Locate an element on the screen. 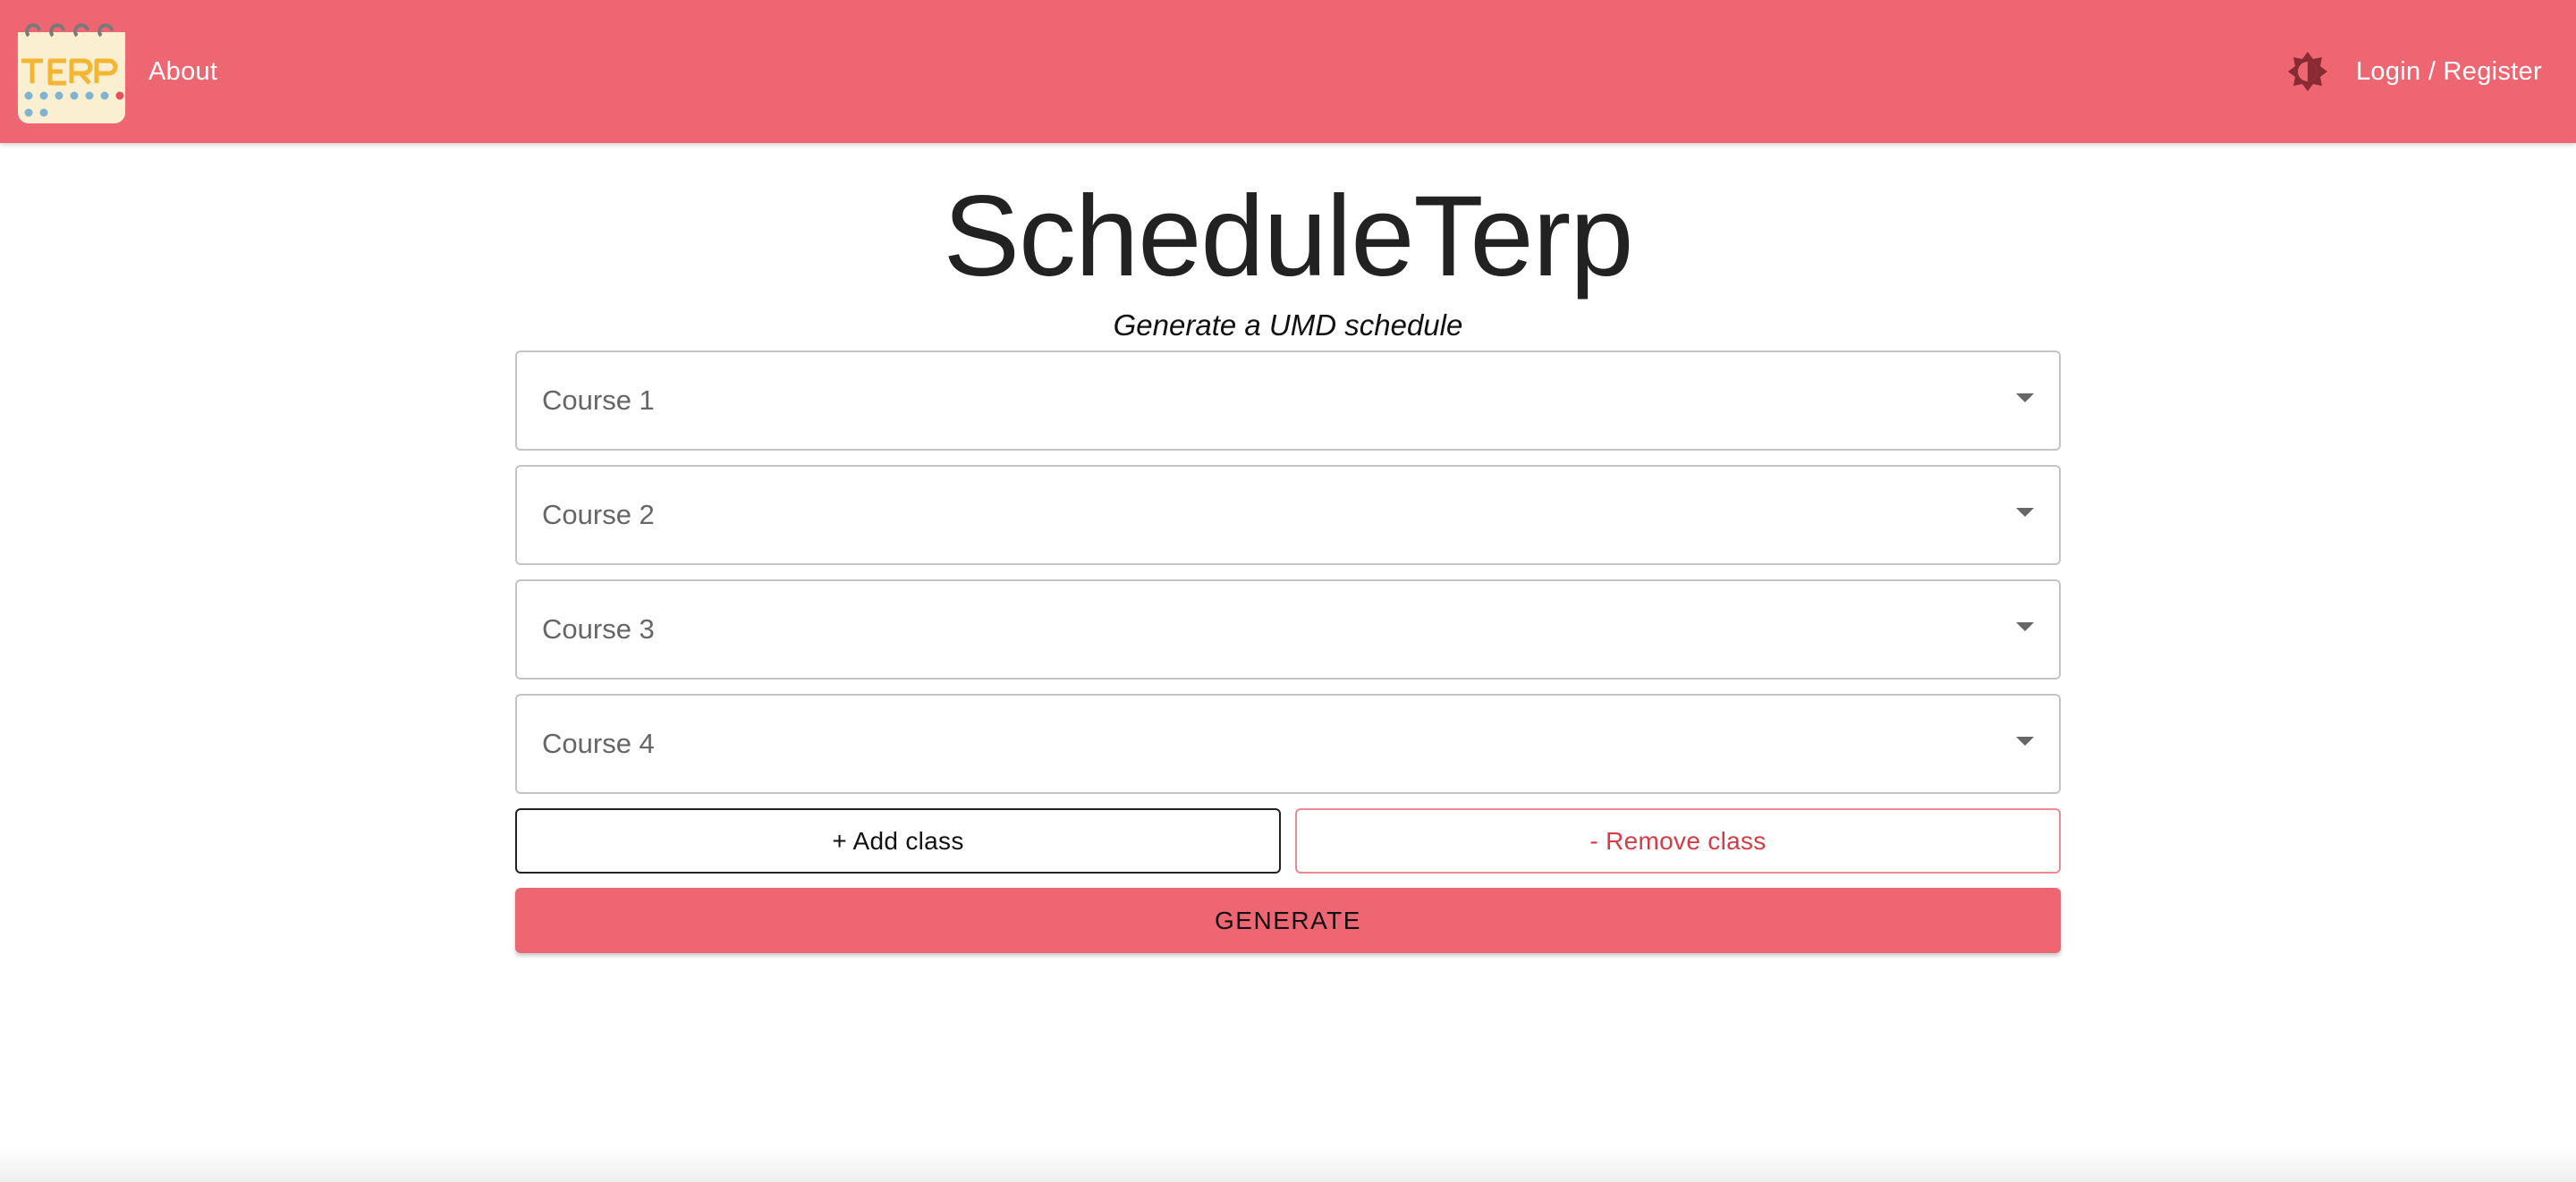  course-select-label: Course 2 is located at coordinates (598, 514).